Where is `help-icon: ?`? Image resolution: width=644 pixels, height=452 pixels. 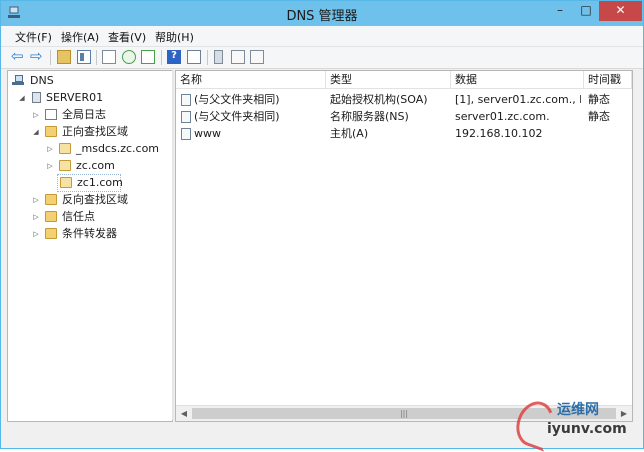 help-icon: ? is located at coordinates (174, 57).